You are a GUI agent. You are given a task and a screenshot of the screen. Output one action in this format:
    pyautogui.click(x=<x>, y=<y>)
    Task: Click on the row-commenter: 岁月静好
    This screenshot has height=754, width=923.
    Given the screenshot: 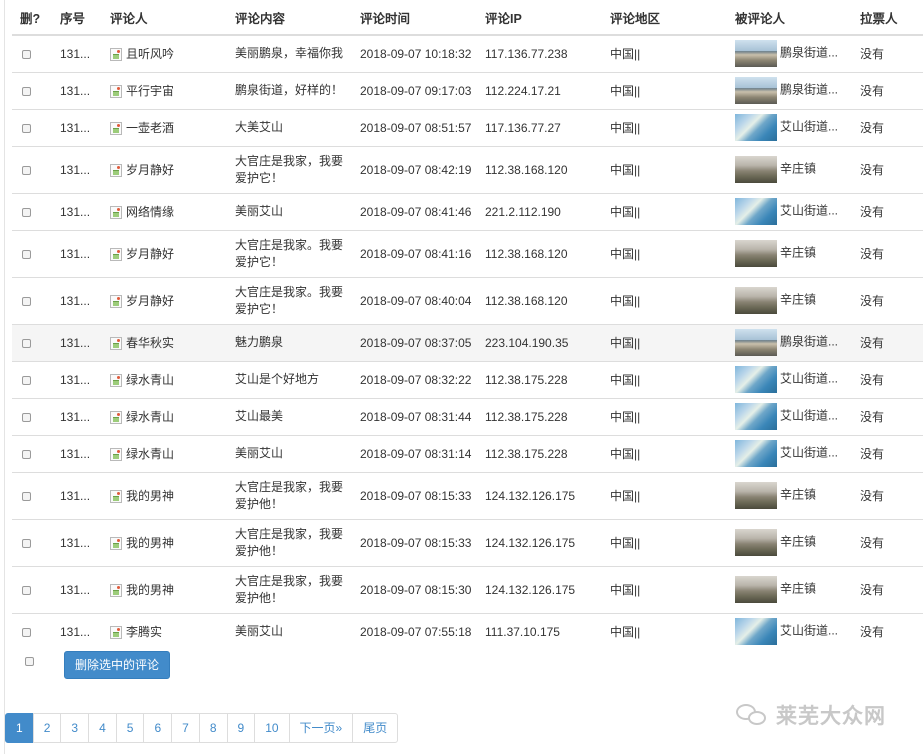 What is the action you would take?
    pyautogui.click(x=164, y=253)
    